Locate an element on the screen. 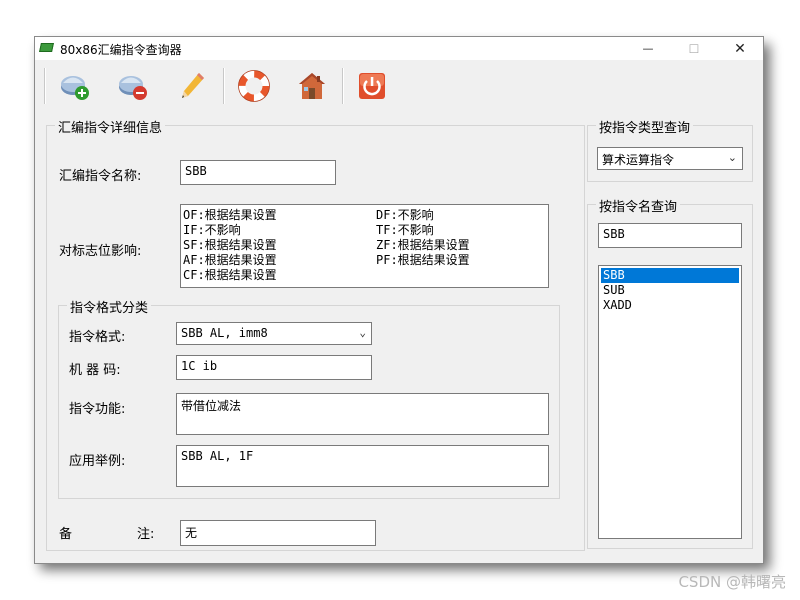 This screenshot has height=600, width=800. remark-field: 无 is located at coordinates (278, 533).